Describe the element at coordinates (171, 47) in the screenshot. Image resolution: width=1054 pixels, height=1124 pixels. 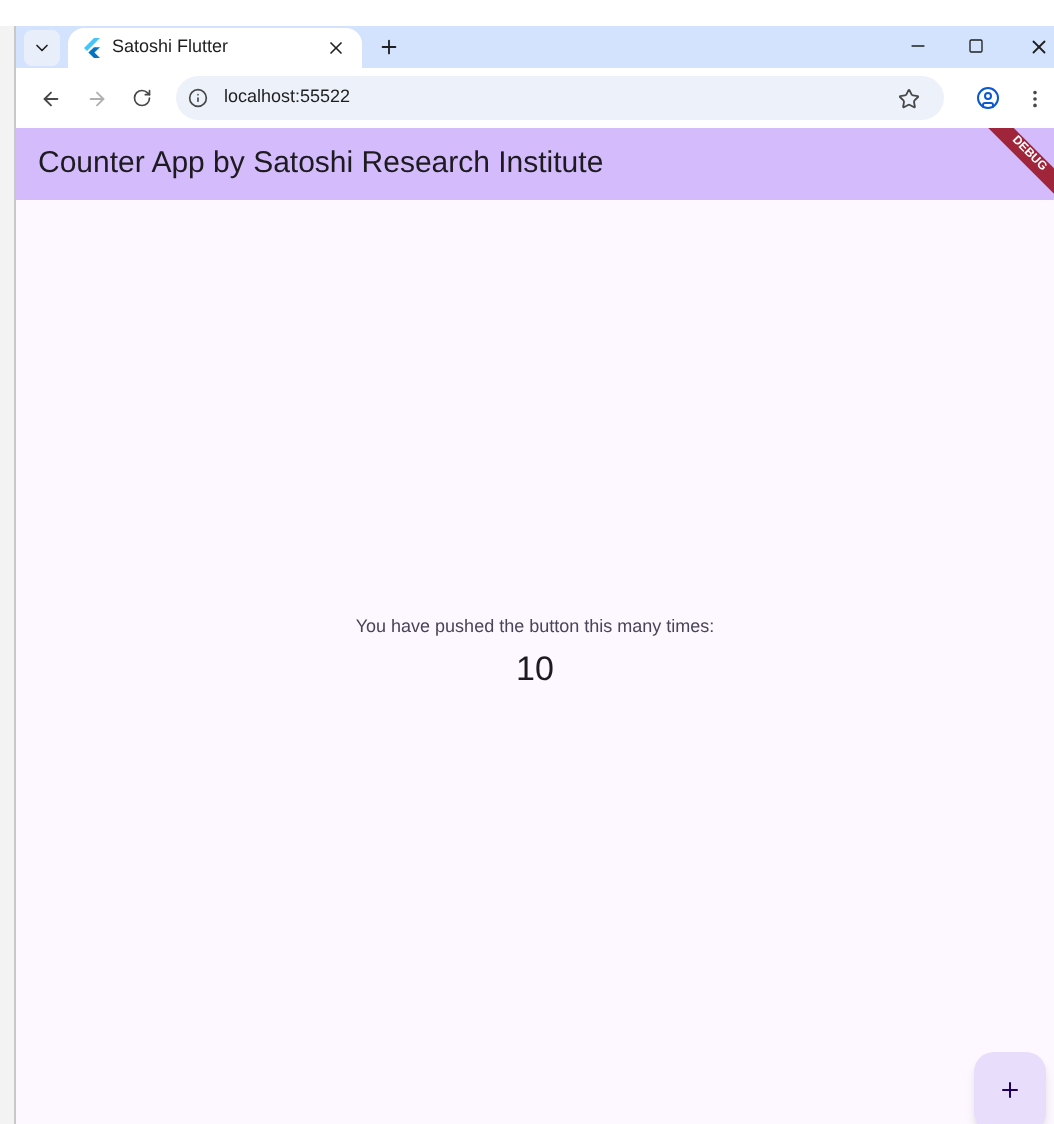
I see `tab-title: Satoshi Flutter` at that location.